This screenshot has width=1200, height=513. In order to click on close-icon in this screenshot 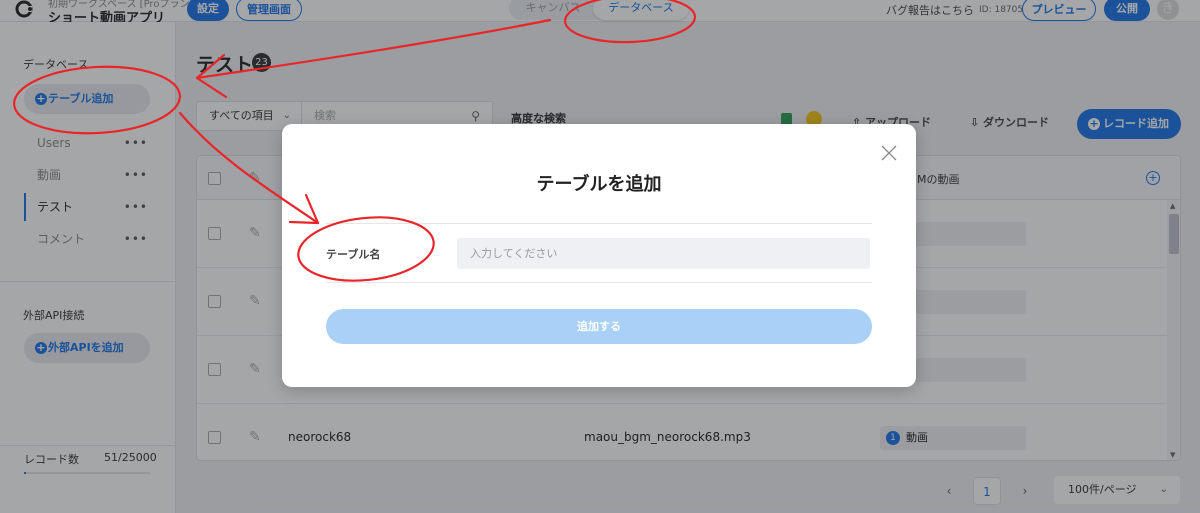, I will do `click(889, 153)`.